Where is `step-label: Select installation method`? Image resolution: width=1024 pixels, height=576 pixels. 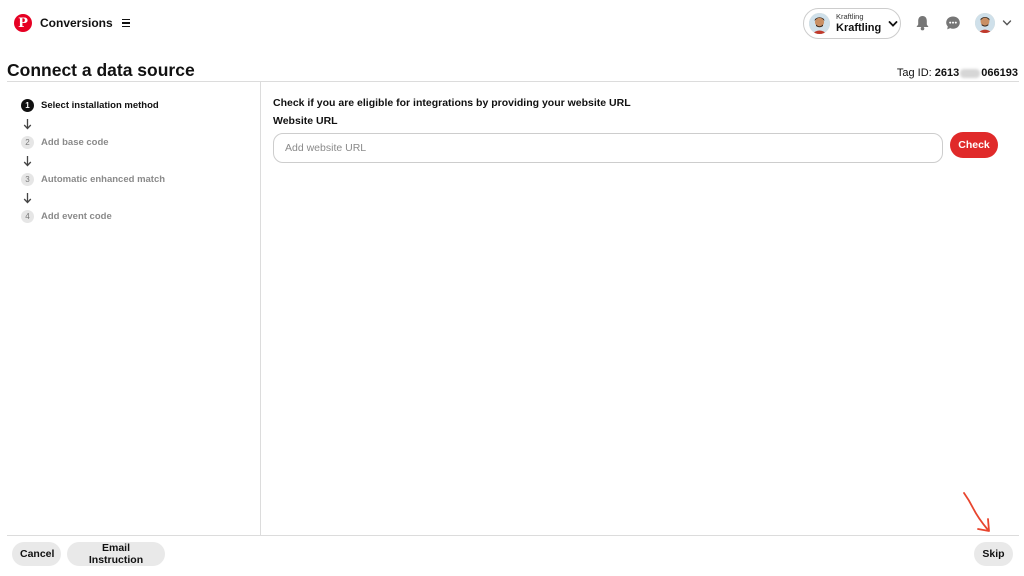 step-label: Select installation method is located at coordinates (100, 105).